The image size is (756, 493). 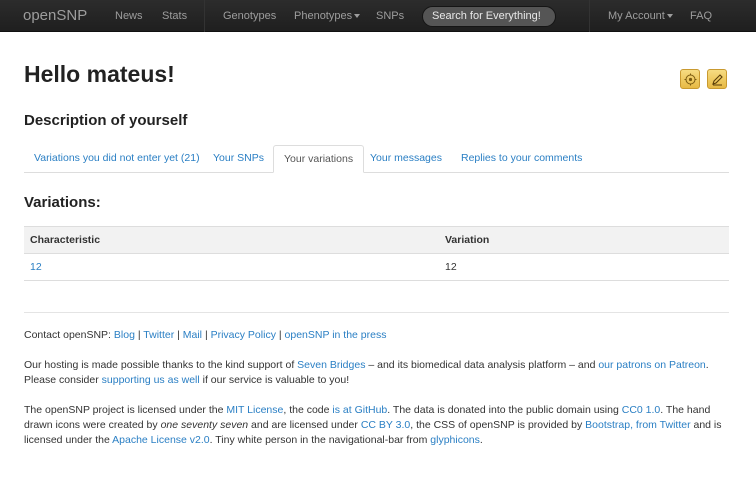 What do you see at coordinates (690, 79) in the screenshot?
I see `settings-button` at bounding box center [690, 79].